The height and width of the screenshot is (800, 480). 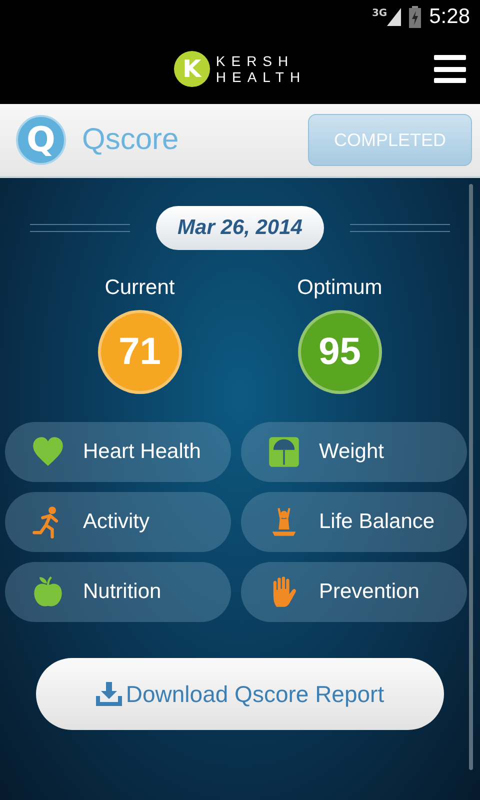 I want to click on download-icon, so click(x=109, y=694).